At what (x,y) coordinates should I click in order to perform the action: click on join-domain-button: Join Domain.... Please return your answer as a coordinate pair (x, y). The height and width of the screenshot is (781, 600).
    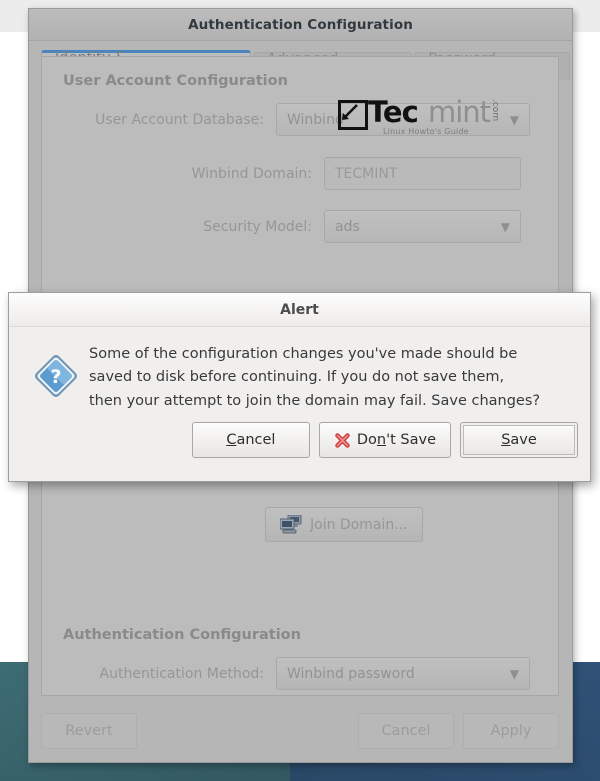
    Looking at the image, I should click on (344, 524).